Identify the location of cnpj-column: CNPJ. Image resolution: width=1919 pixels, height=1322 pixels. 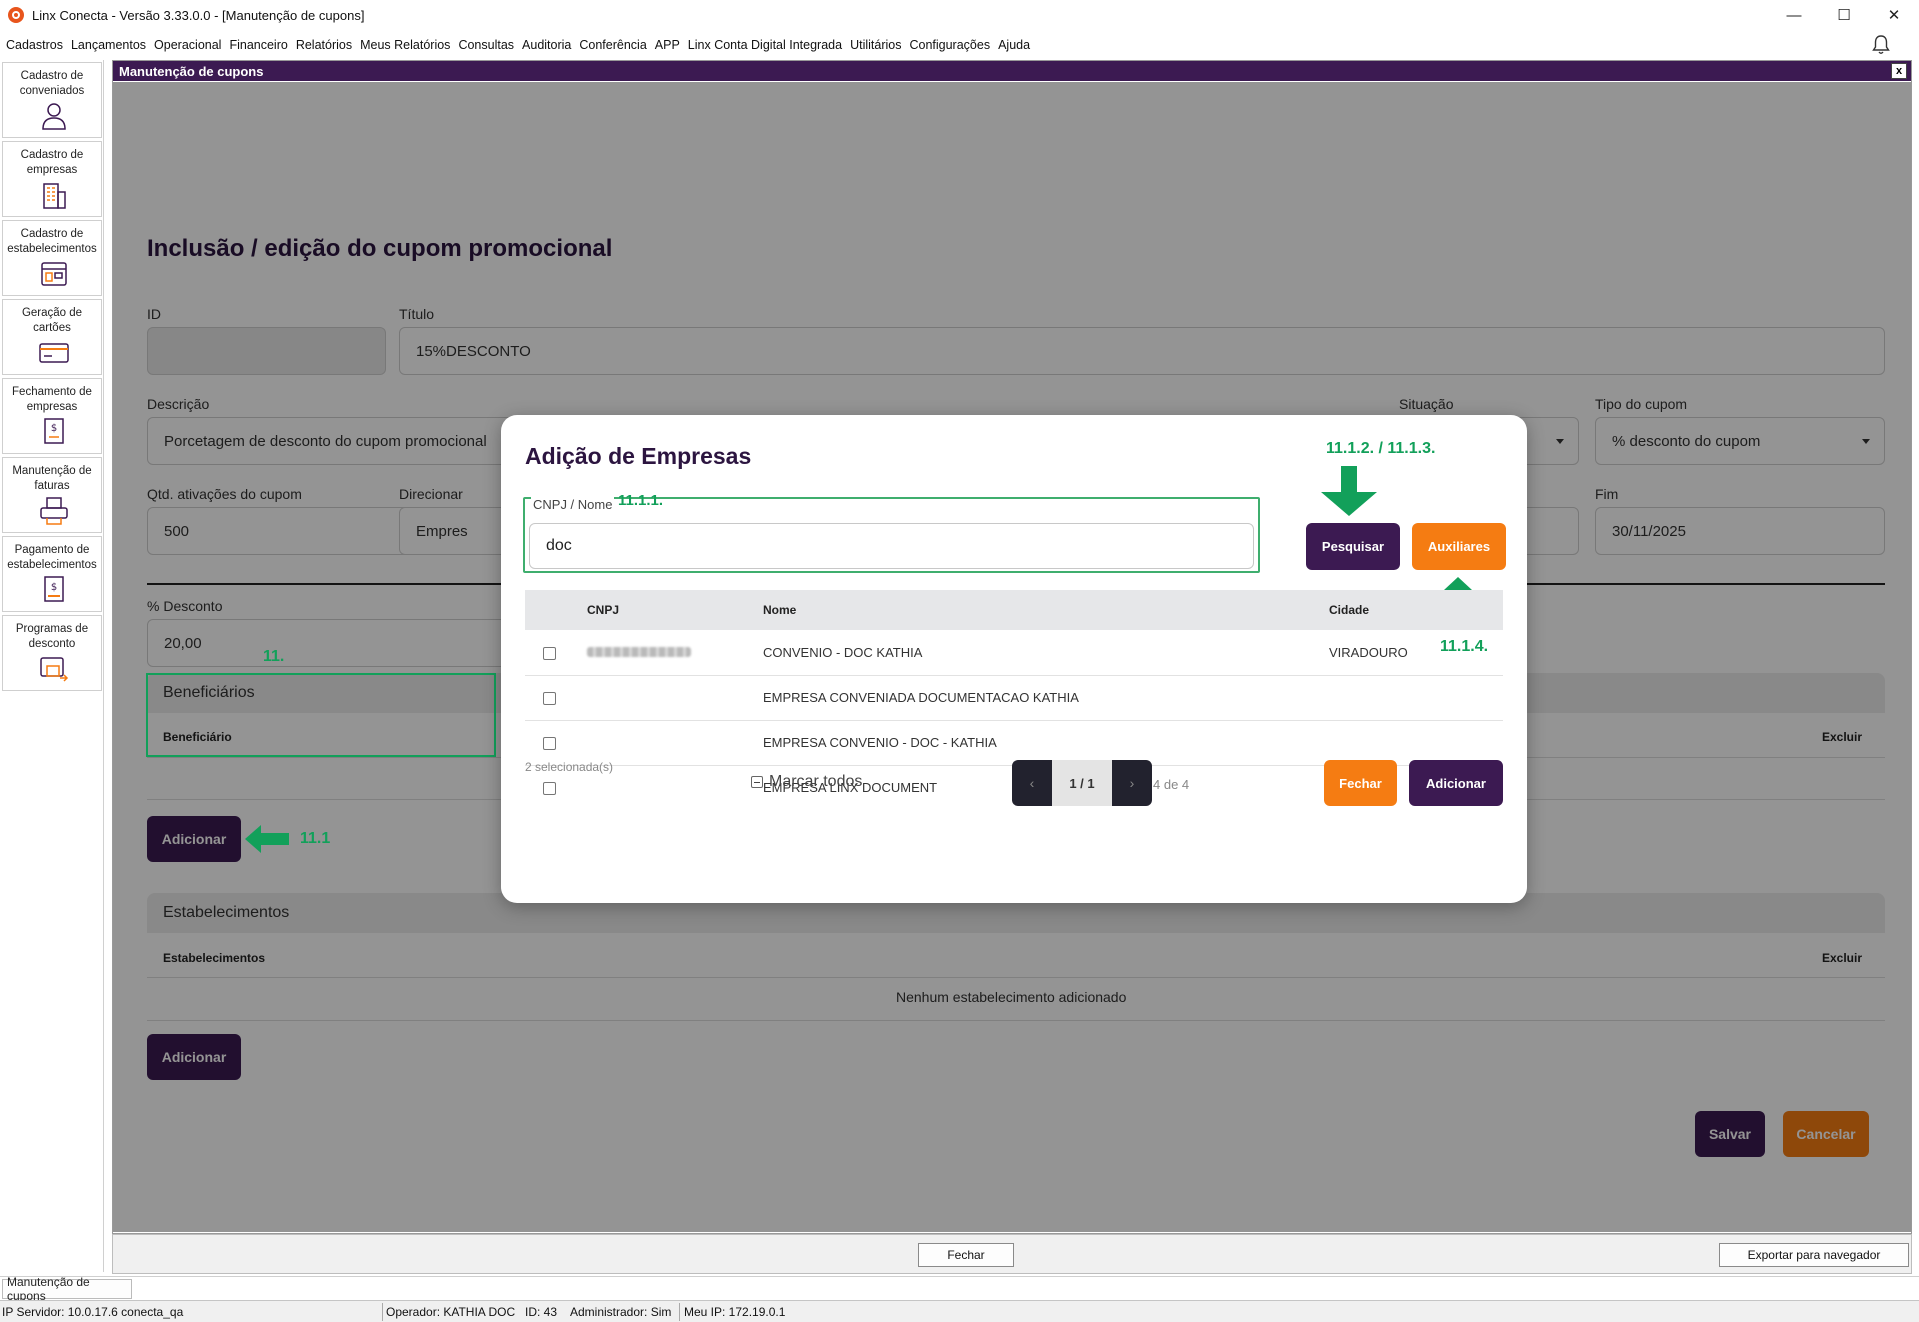
(675, 610).